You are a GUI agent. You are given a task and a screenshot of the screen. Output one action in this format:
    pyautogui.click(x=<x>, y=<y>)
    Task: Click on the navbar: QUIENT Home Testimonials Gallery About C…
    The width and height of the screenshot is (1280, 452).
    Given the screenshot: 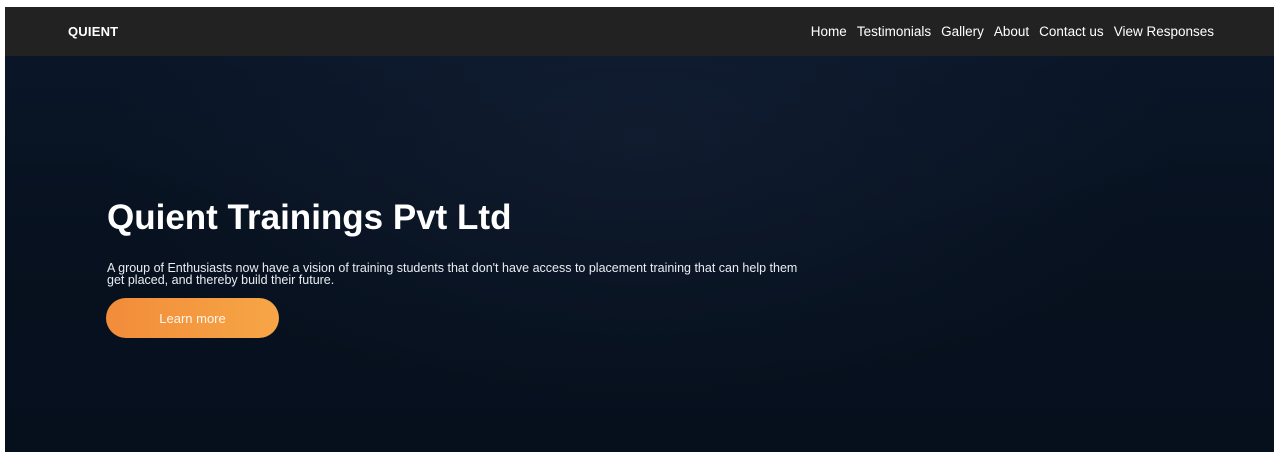 What is the action you would take?
    pyautogui.click(x=639, y=31)
    